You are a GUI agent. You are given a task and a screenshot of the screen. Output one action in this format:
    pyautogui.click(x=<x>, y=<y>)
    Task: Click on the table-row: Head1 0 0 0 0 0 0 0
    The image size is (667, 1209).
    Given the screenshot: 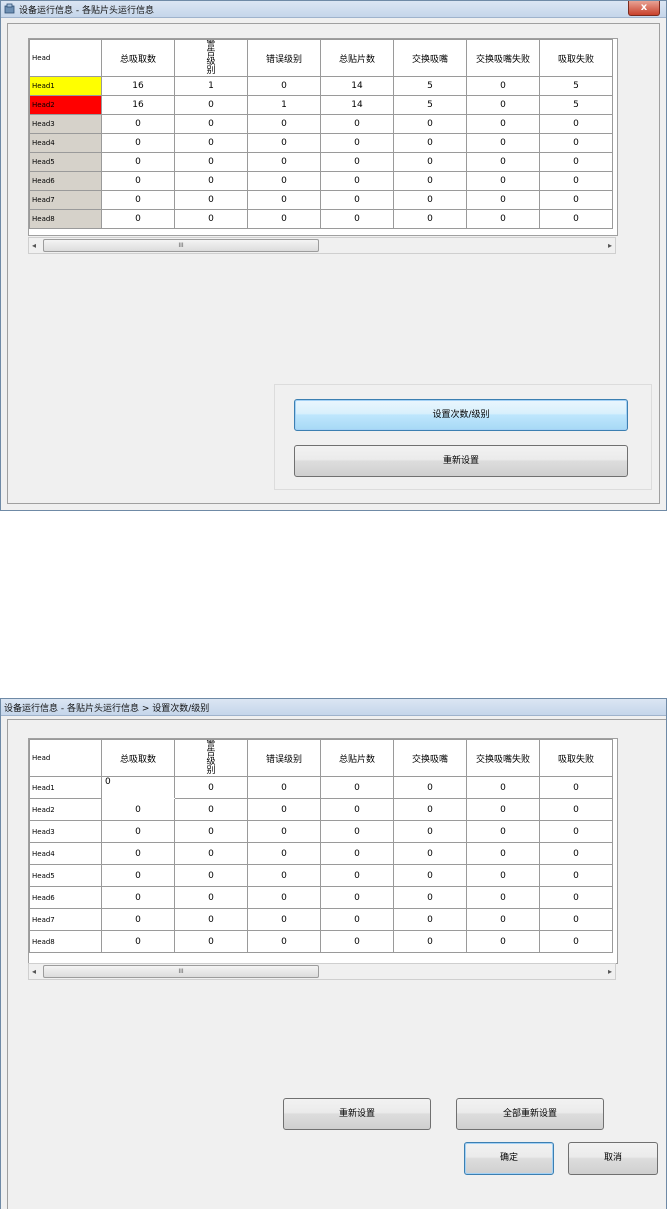 What is the action you would take?
    pyautogui.click(x=321, y=787)
    